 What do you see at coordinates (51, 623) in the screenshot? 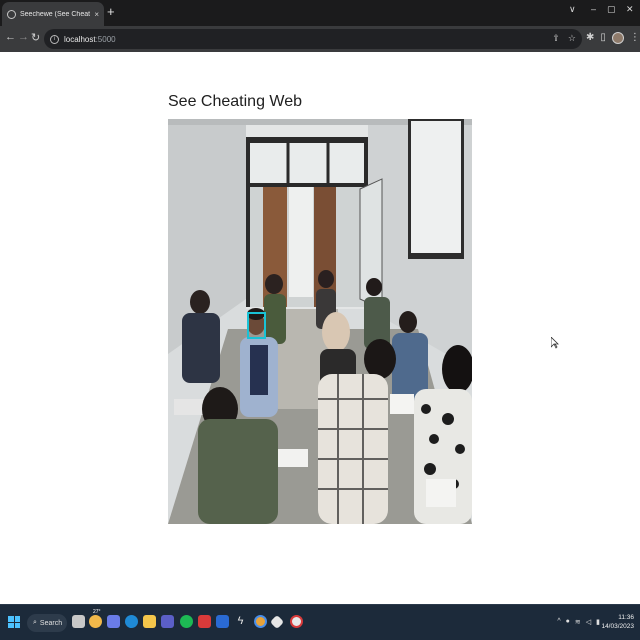
I see `search-label: Search` at bounding box center [51, 623].